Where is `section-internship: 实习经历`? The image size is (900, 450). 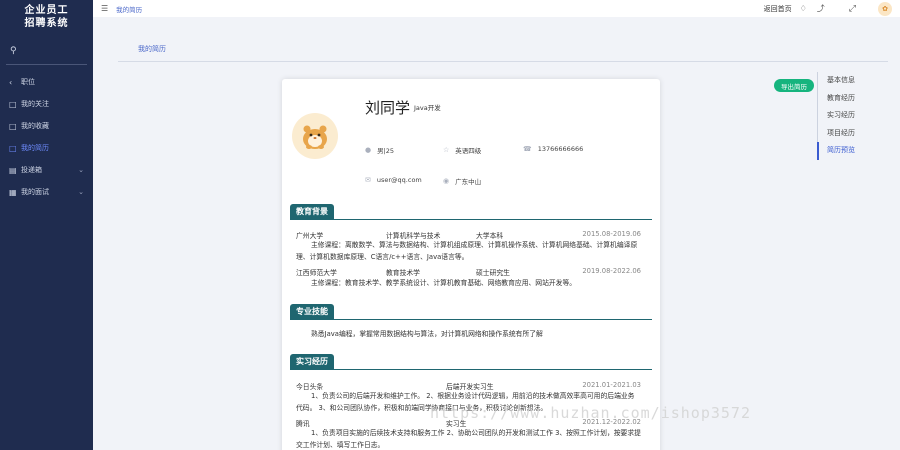 section-internship: 实习经历 is located at coordinates (471, 362).